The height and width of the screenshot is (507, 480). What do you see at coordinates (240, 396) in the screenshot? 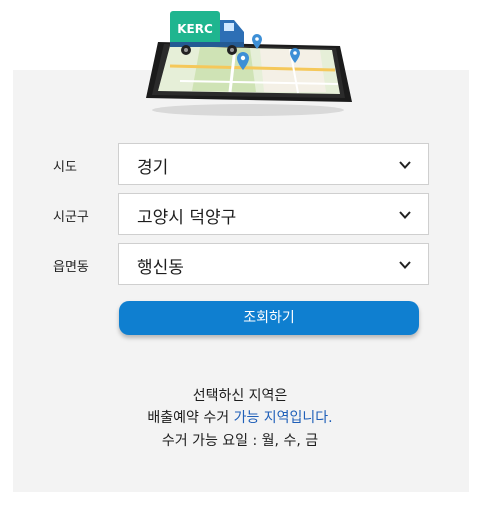
I see `result-line-1: 선택하신 지역은` at bounding box center [240, 396].